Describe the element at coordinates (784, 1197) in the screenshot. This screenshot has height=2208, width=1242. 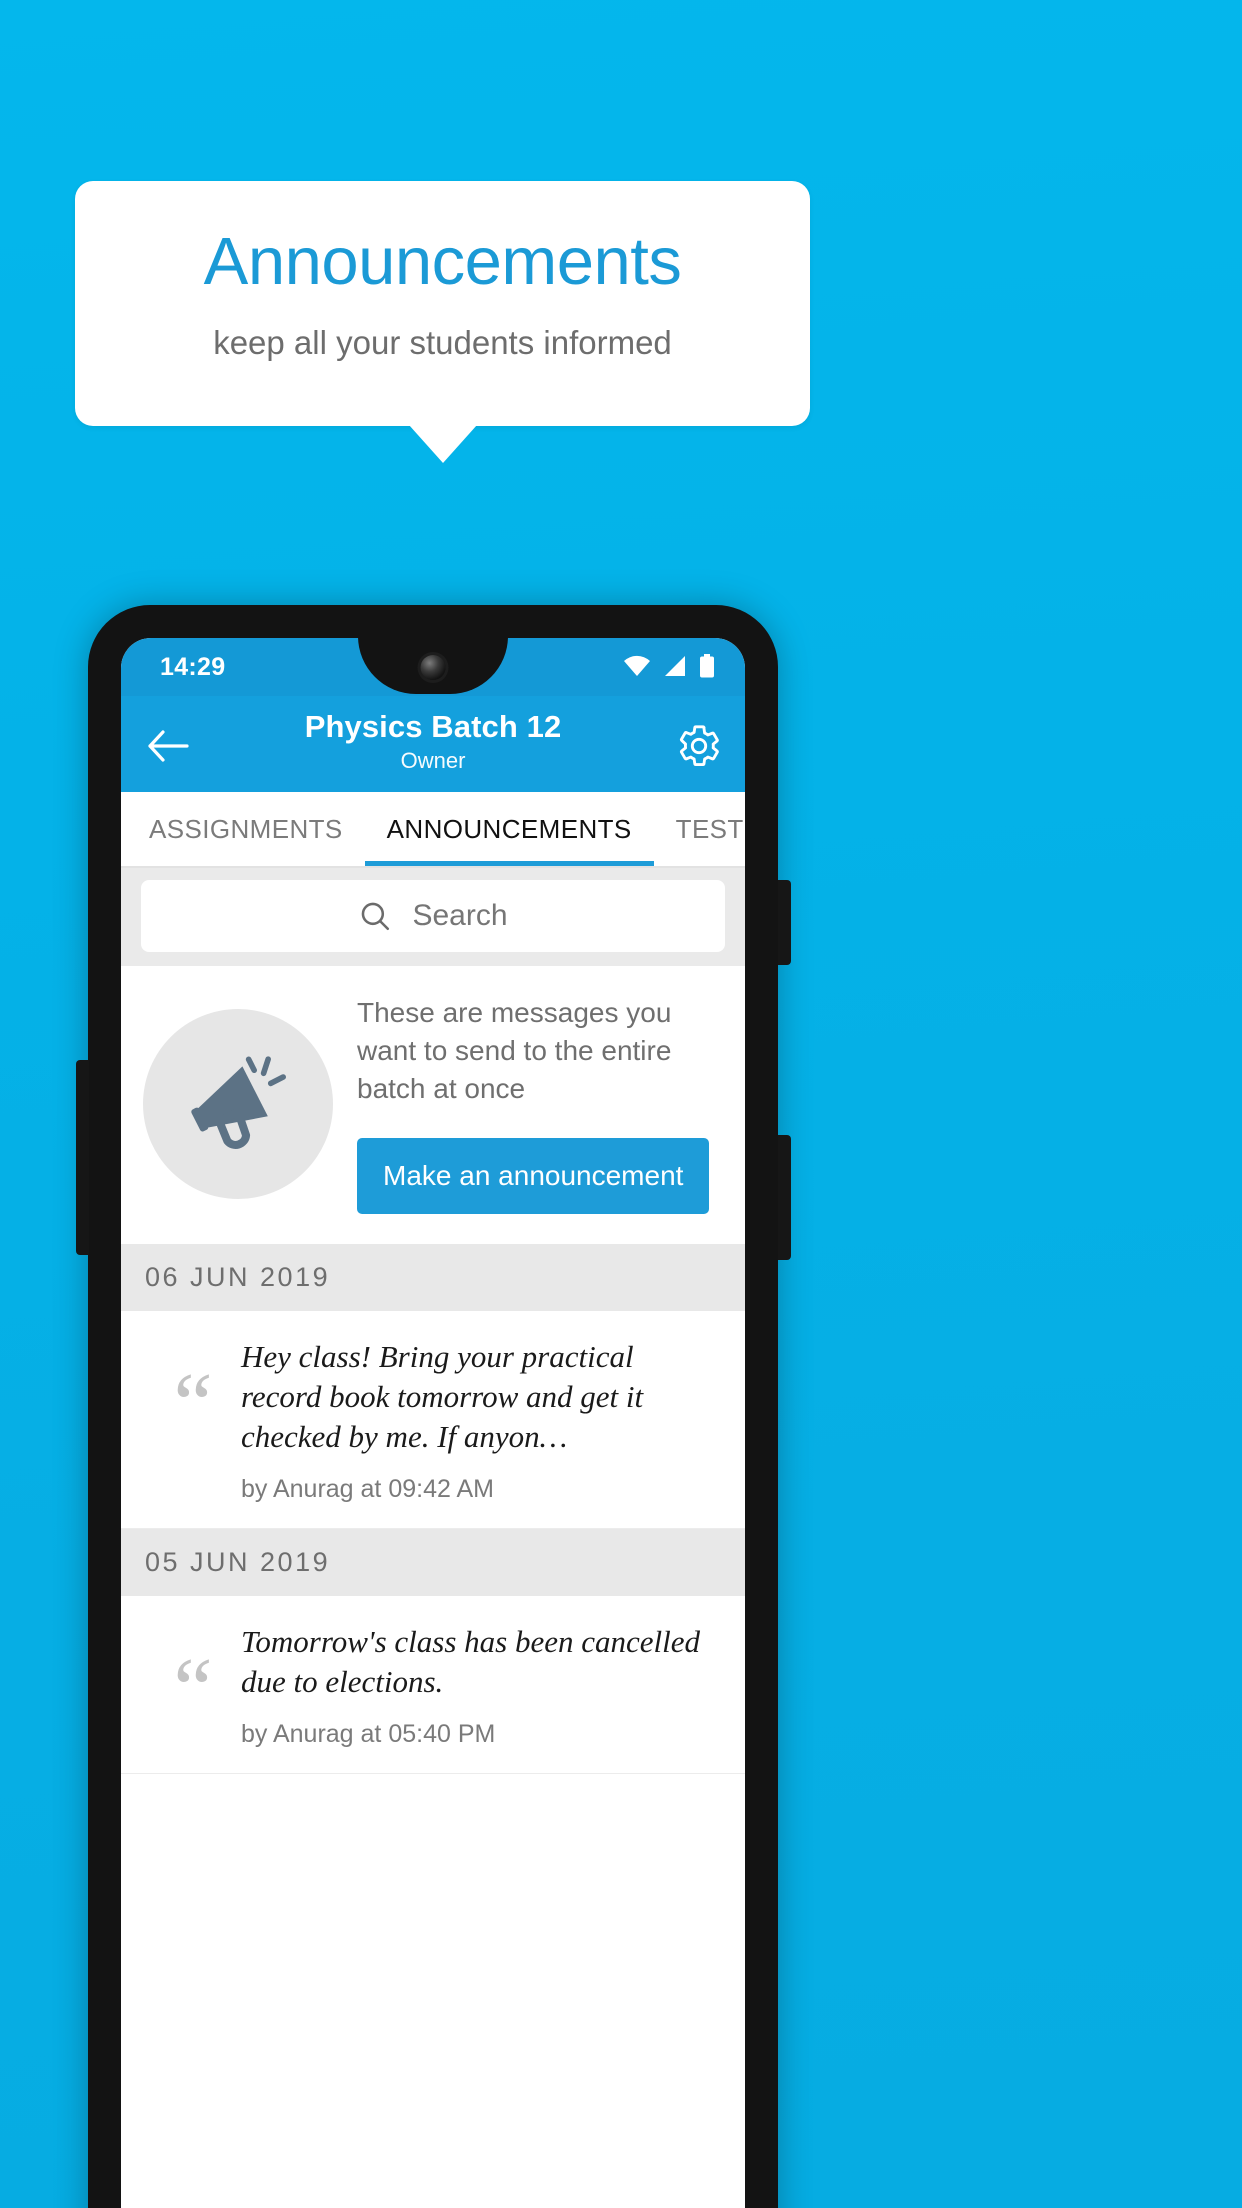
I see `phone-volume-button` at that location.